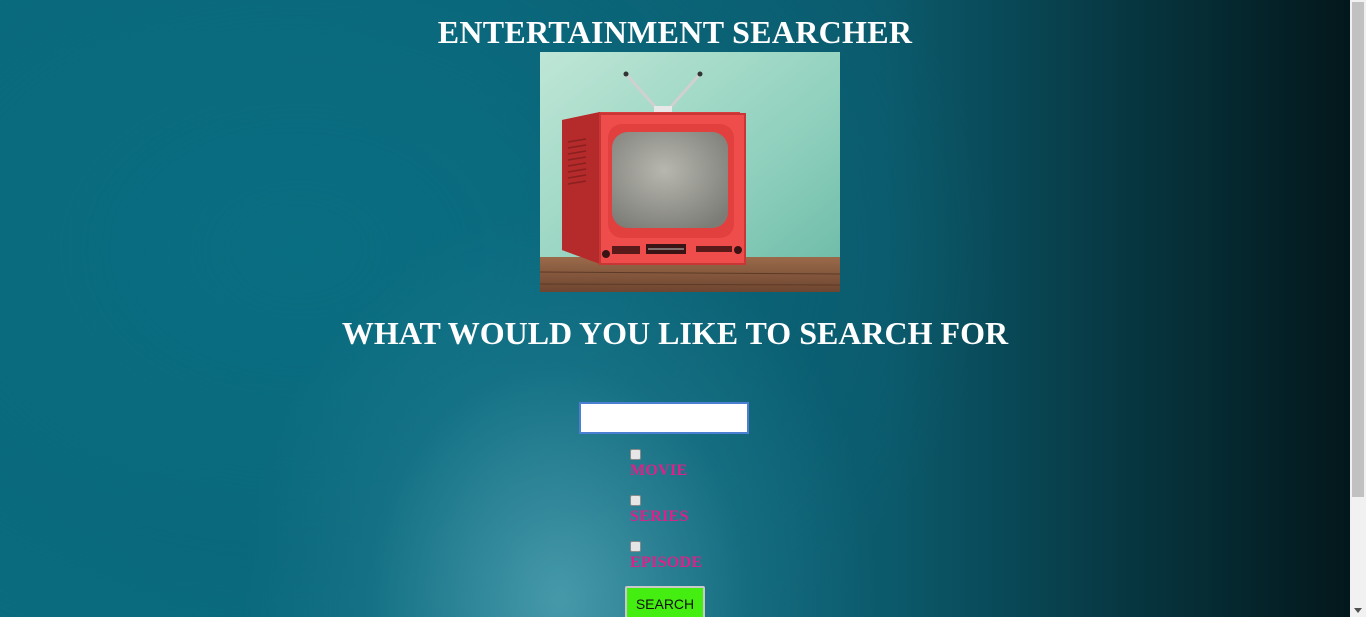  Describe the element at coordinates (665, 601) in the screenshot. I see `search-button: SEARCH` at that location.